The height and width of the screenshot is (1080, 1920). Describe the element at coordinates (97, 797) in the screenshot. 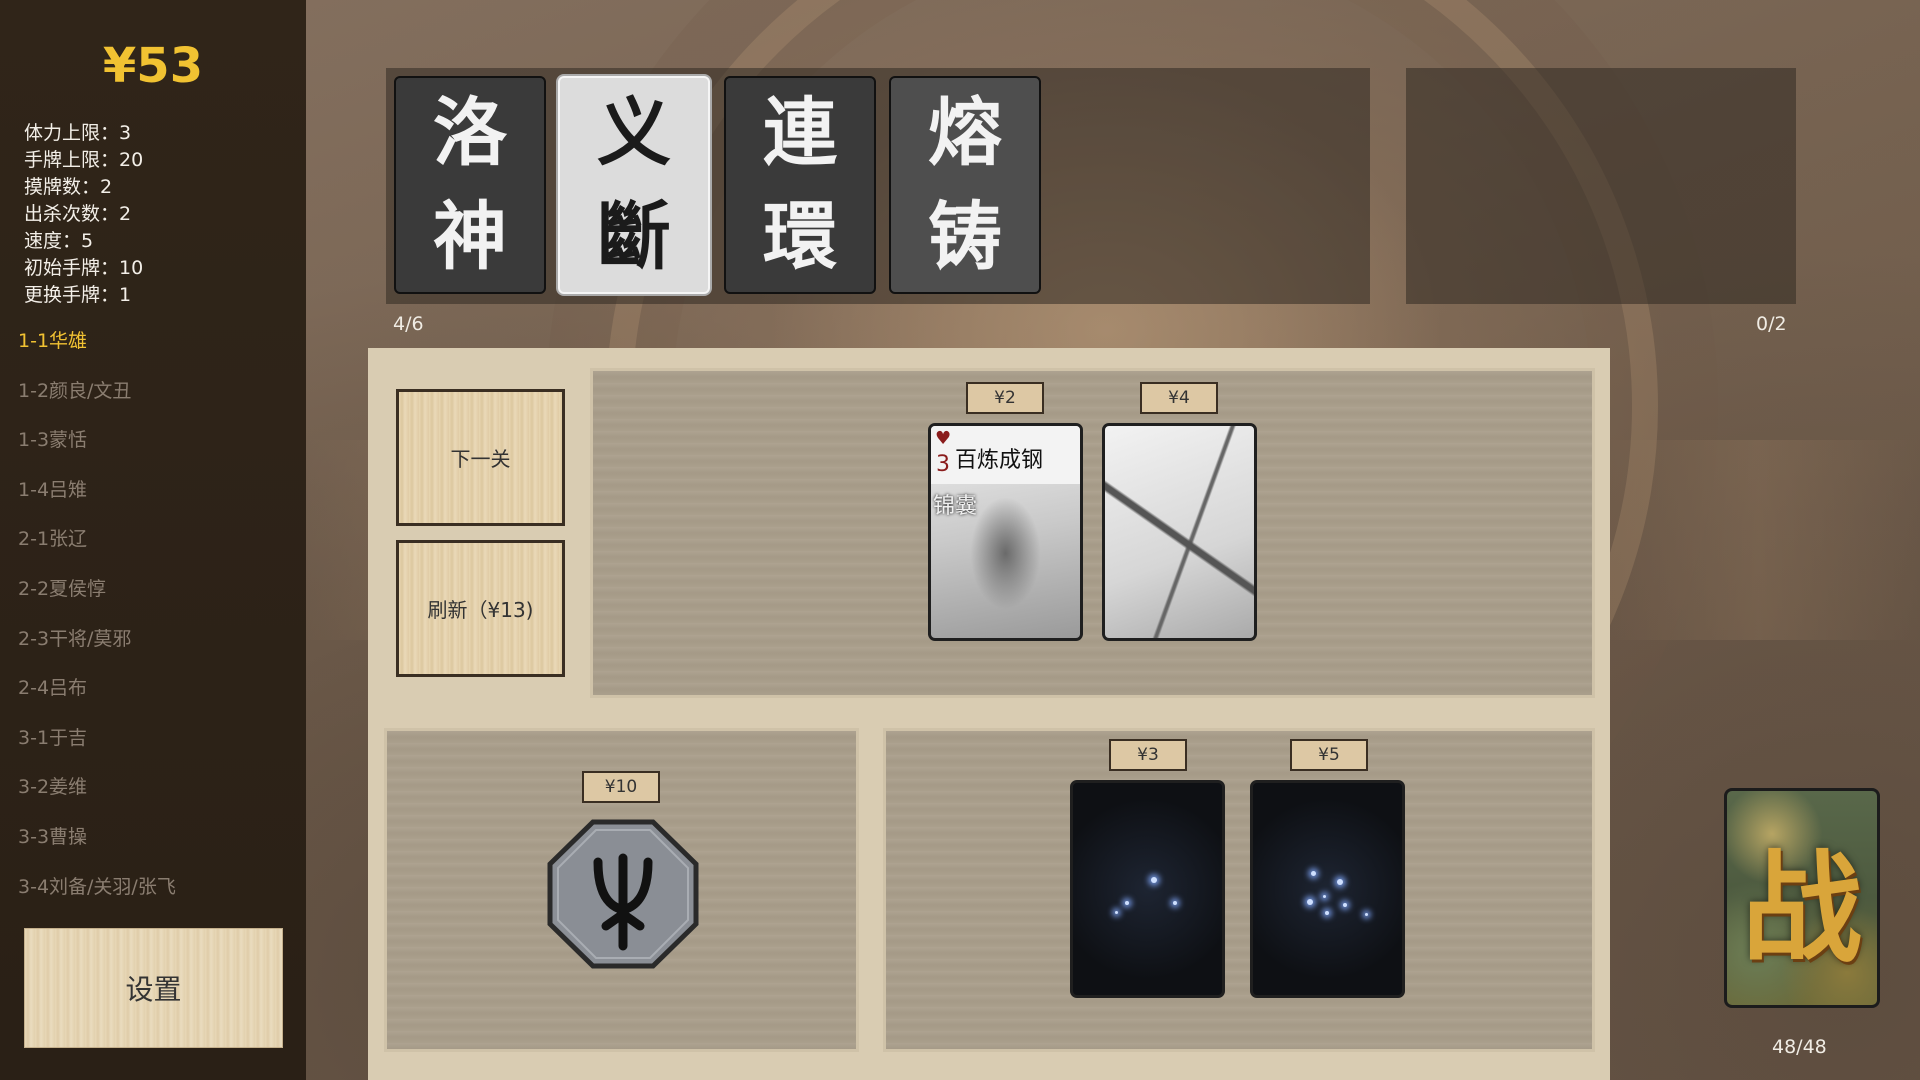

I see `stage-item-3-2: 3-2姜维` at that location.